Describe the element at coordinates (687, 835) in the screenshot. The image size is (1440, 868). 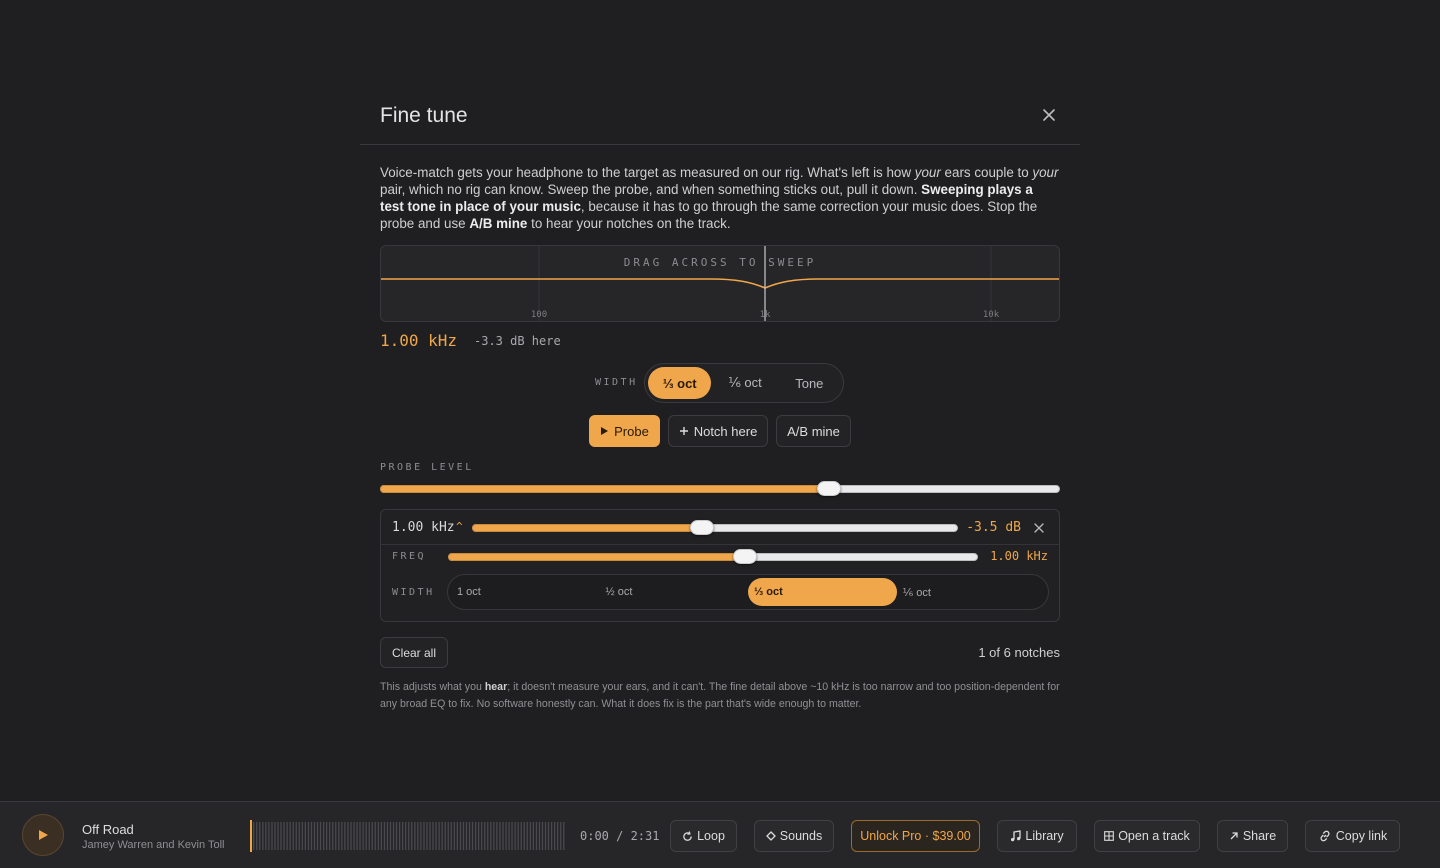
I see `loop-icon` at that location.